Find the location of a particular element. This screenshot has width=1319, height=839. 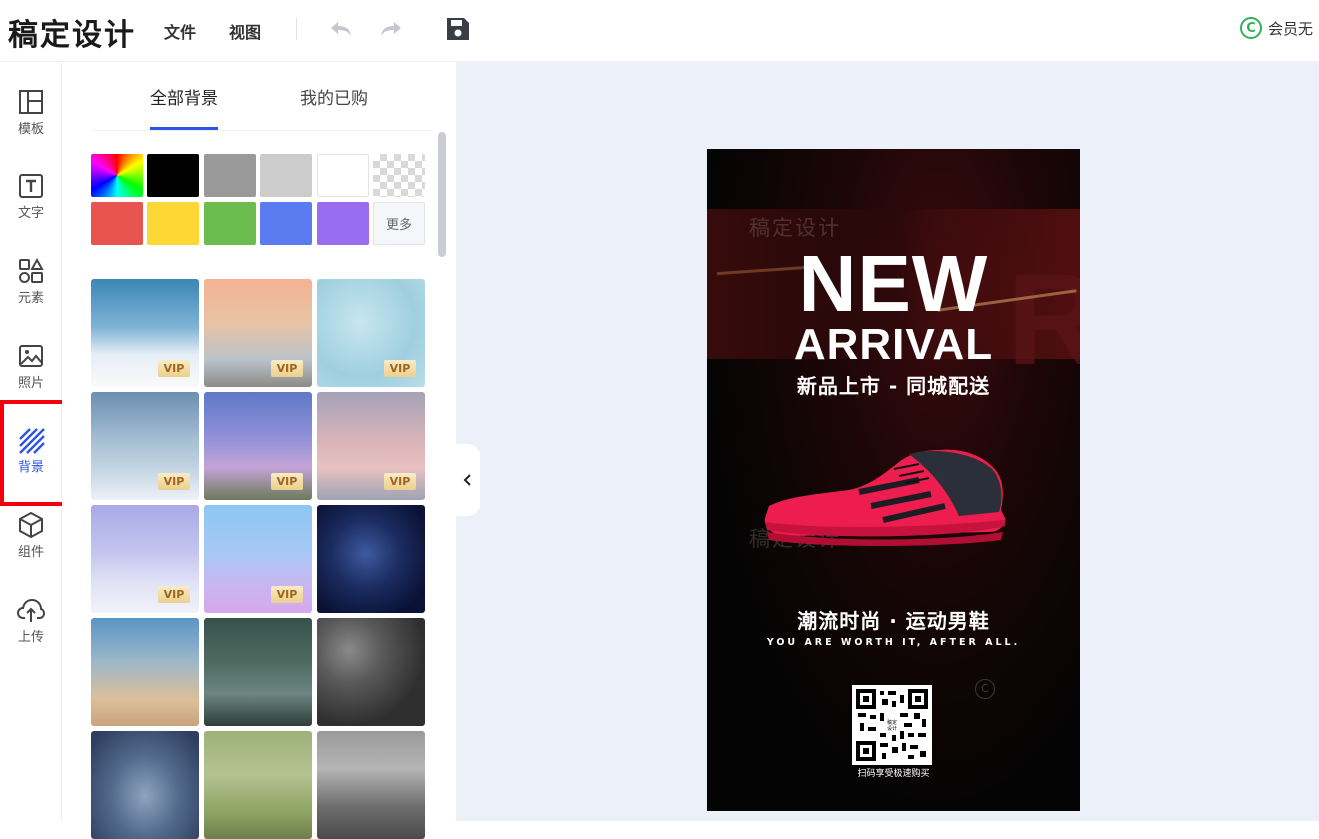

top-bar: 稿定设计 文件 视图 C 会员无 is located at coordinates (659, 31).